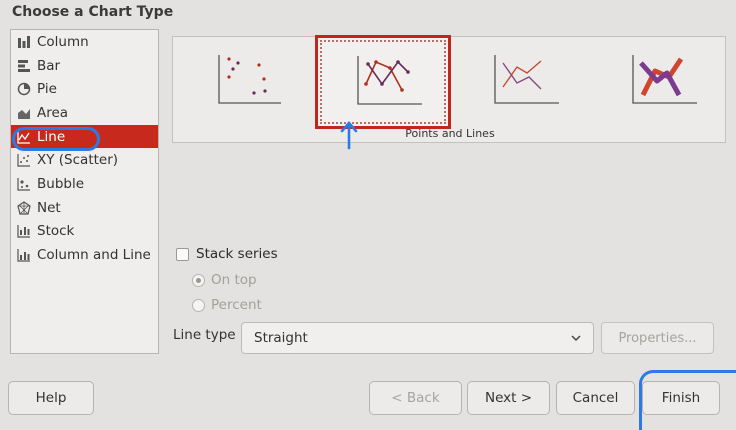 Image resolution: width=736 pixels, height=430 pixels. I want to click on help-button: Help, so click(51, 398).